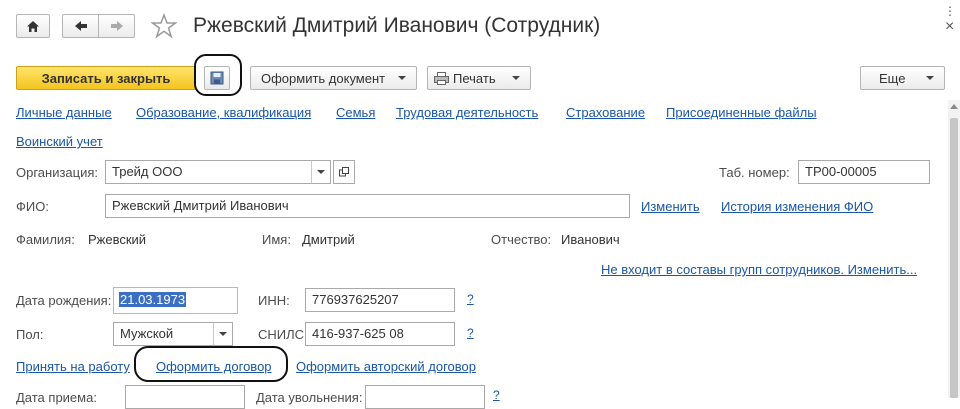 The image size is (960, 409). I want to click on close-icon: ×, so click(949, 27).